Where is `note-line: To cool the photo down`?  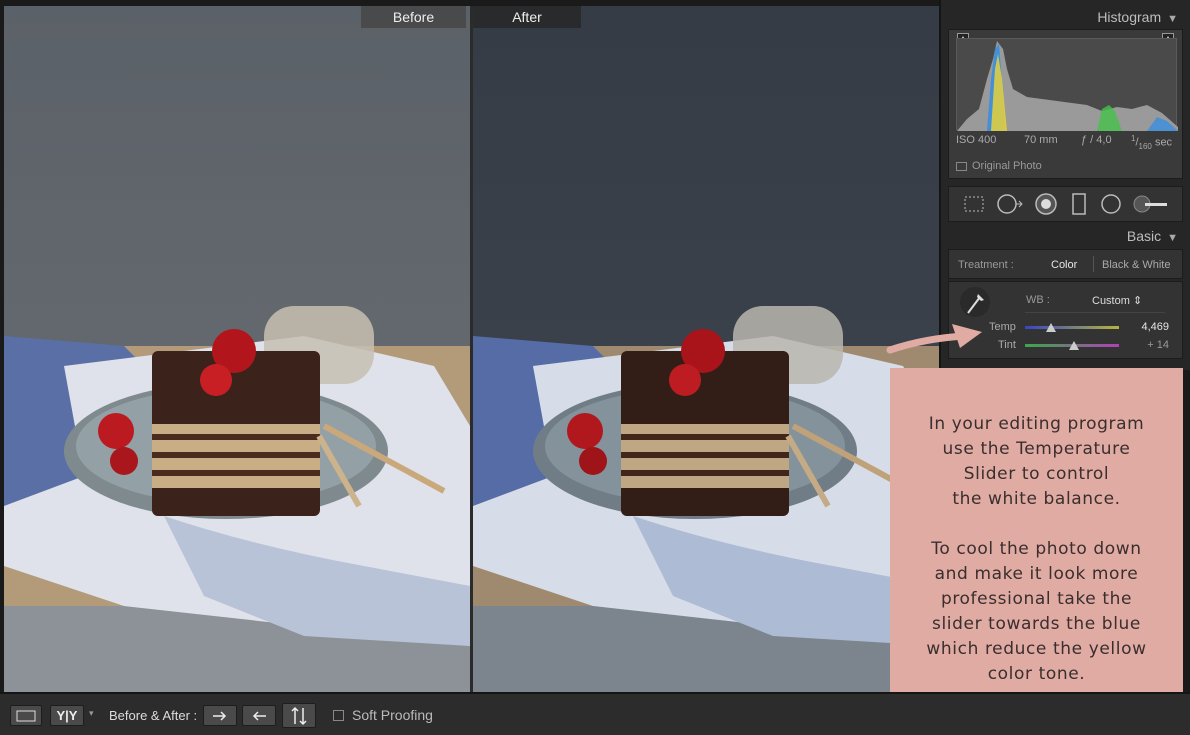
note-line: To cool the photo down is located at coordinates (1036, 549).